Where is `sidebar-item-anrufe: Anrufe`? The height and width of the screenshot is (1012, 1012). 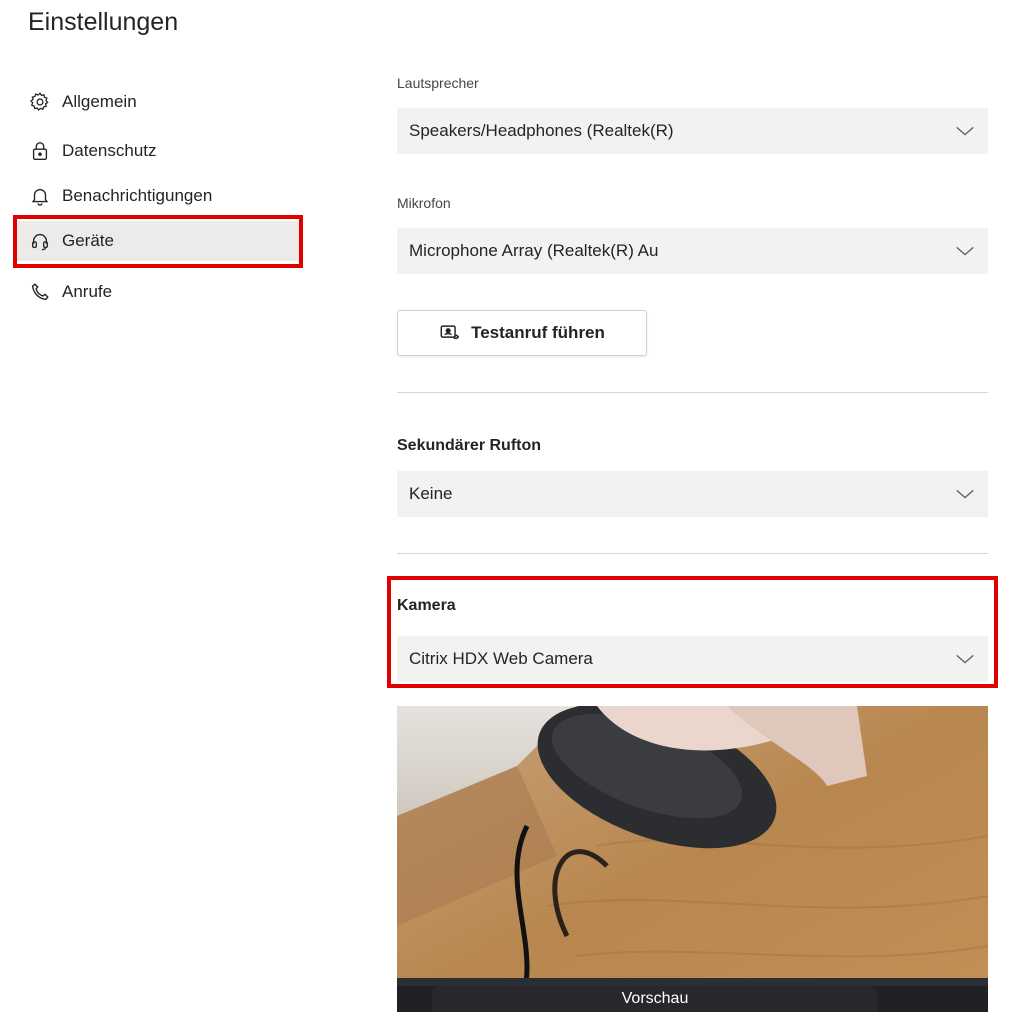
sidebar-item-anrufe: Anrufe is located at coordinates (163, 292).